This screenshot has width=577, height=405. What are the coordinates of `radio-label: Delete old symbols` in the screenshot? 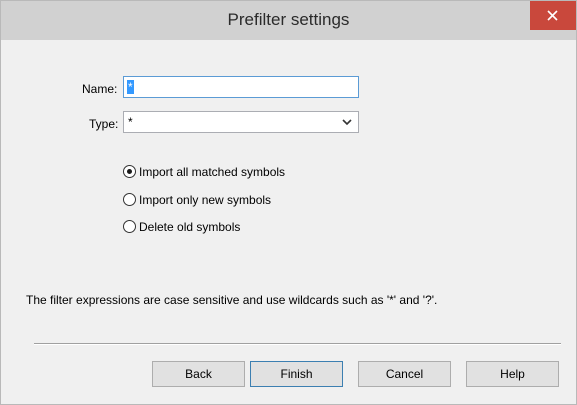 It's located at (190, 227).